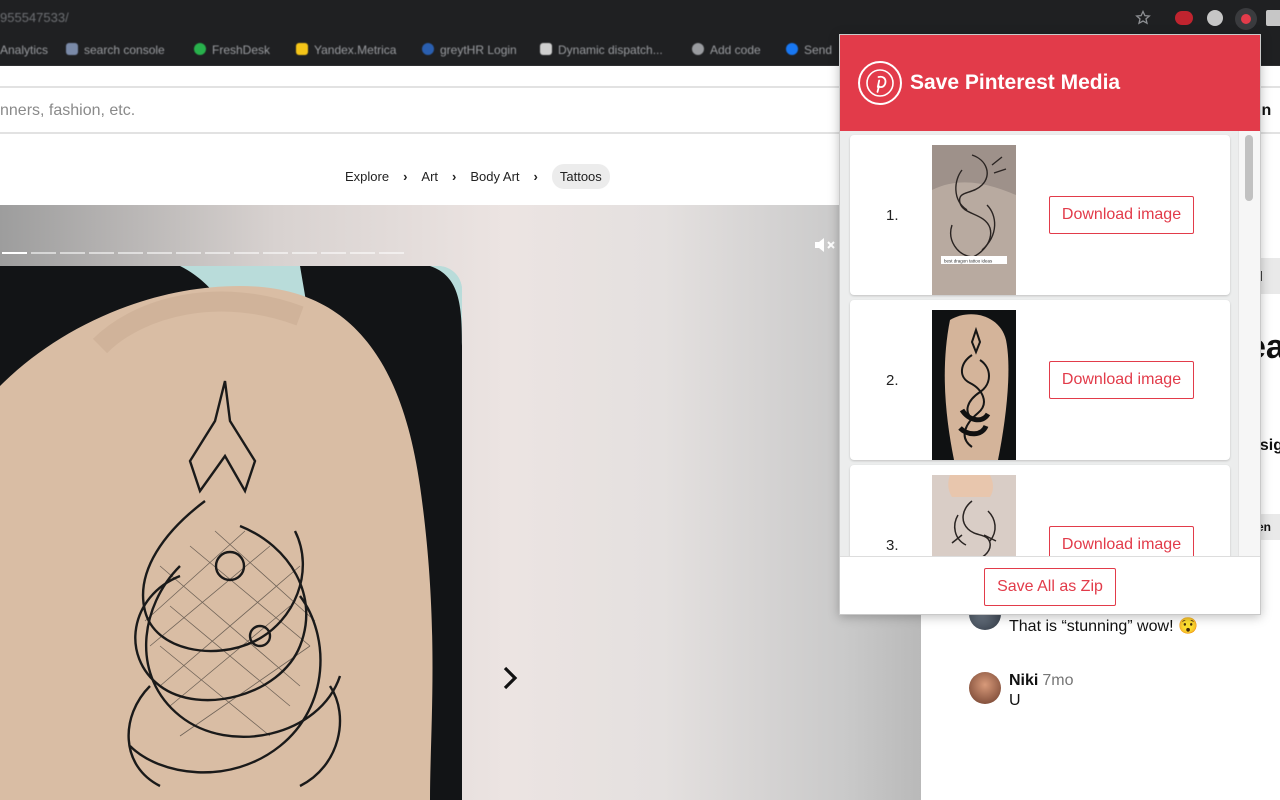 This screenshot has height=800, width=1280. I want to click on bookmark-star-icon, so click(1143, 18).